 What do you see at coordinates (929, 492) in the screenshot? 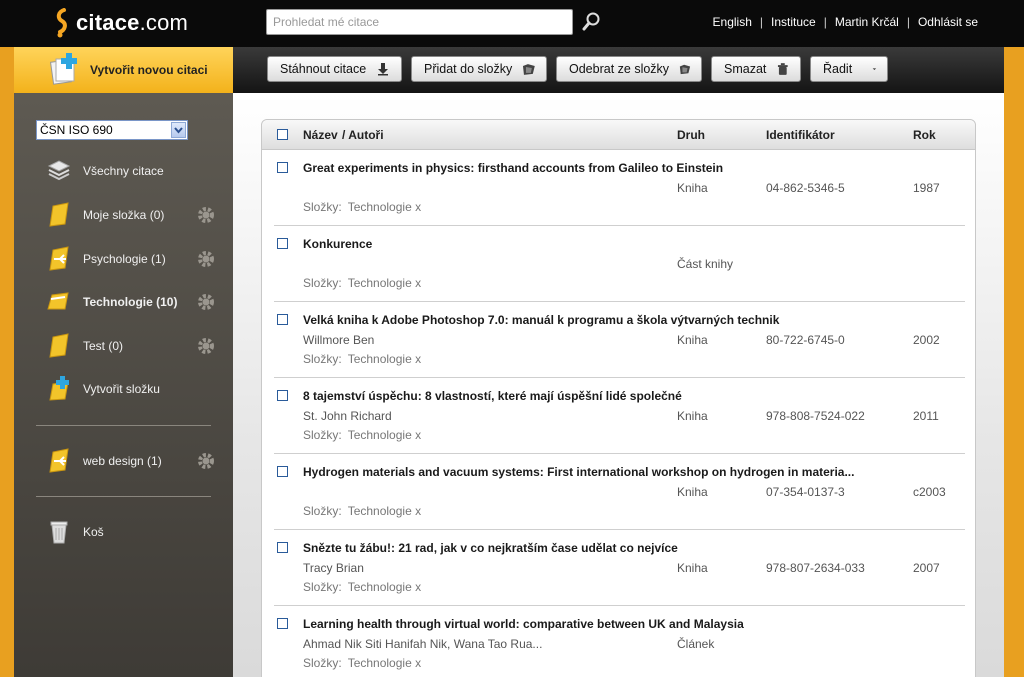
I see `citation-year: c2003` at bounding box center [929, 492].